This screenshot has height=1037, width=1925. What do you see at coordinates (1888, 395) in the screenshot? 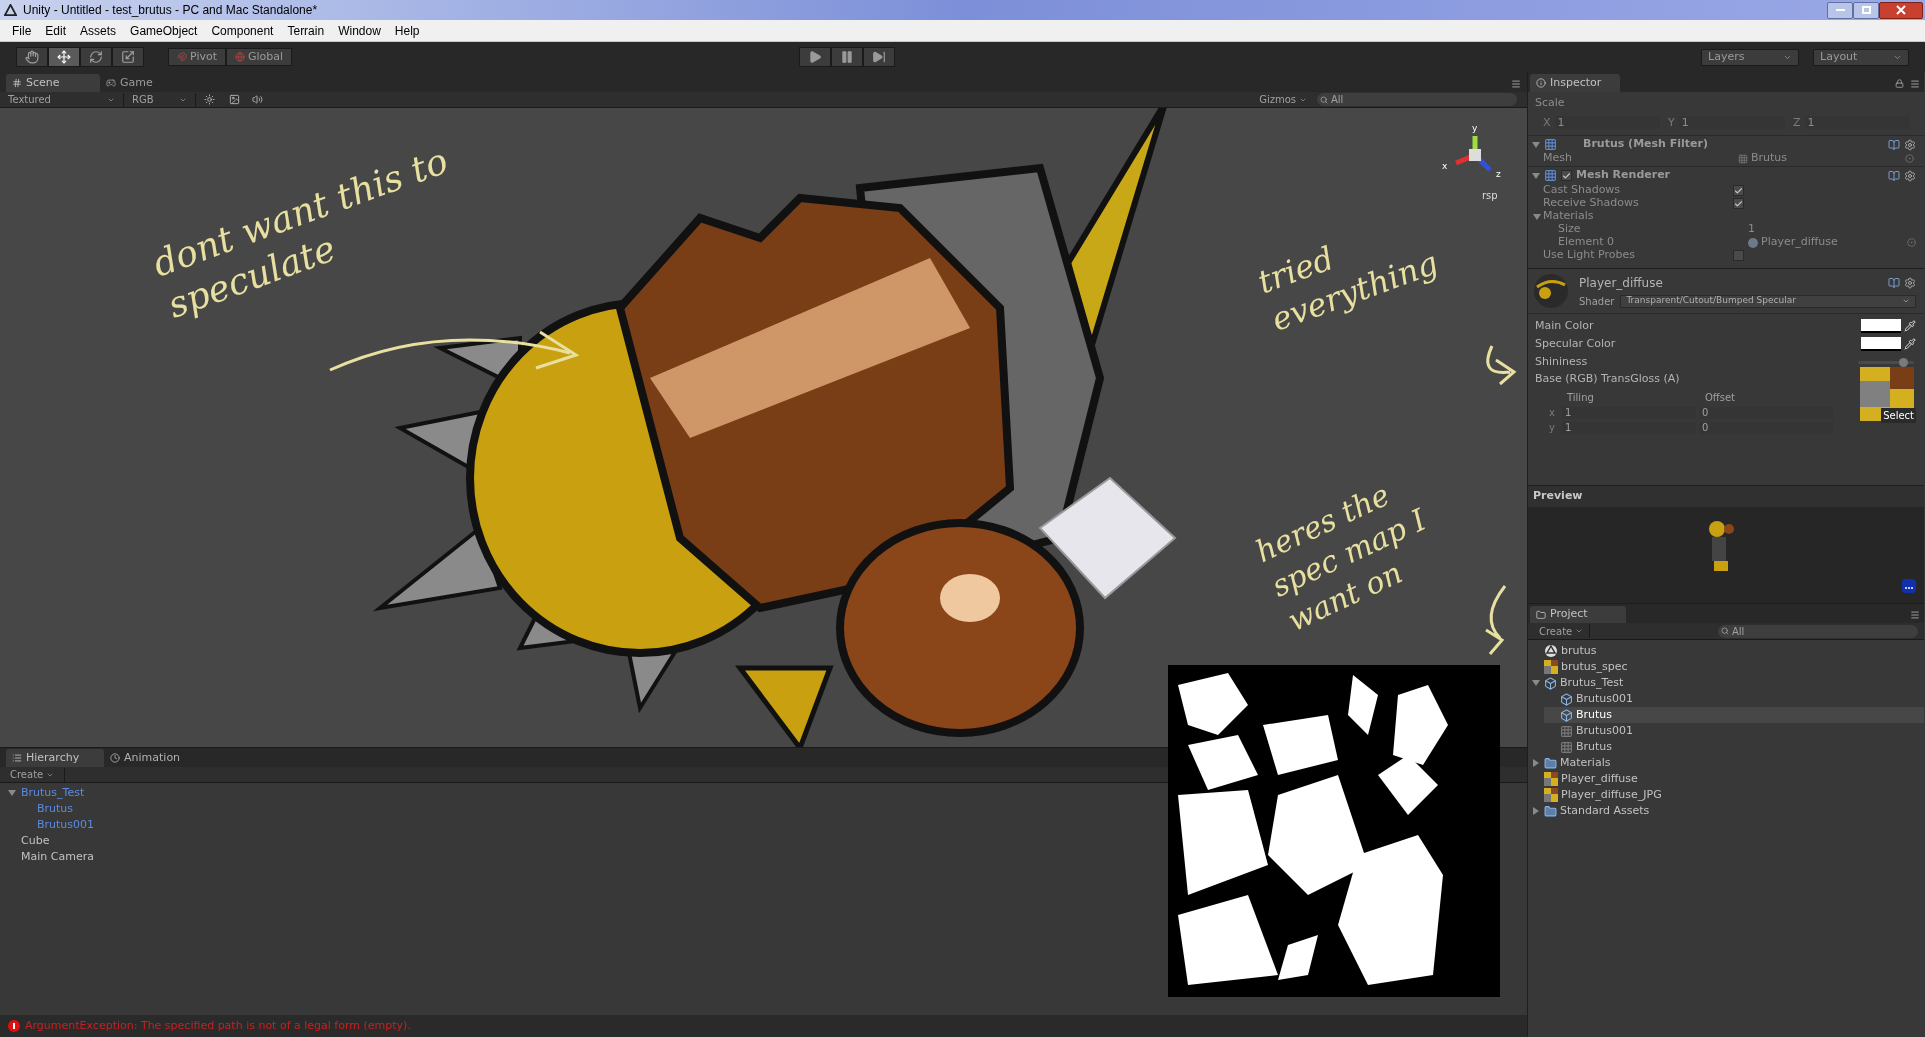
I see `texture-thumbnail` at bounding box center [1888, 395].